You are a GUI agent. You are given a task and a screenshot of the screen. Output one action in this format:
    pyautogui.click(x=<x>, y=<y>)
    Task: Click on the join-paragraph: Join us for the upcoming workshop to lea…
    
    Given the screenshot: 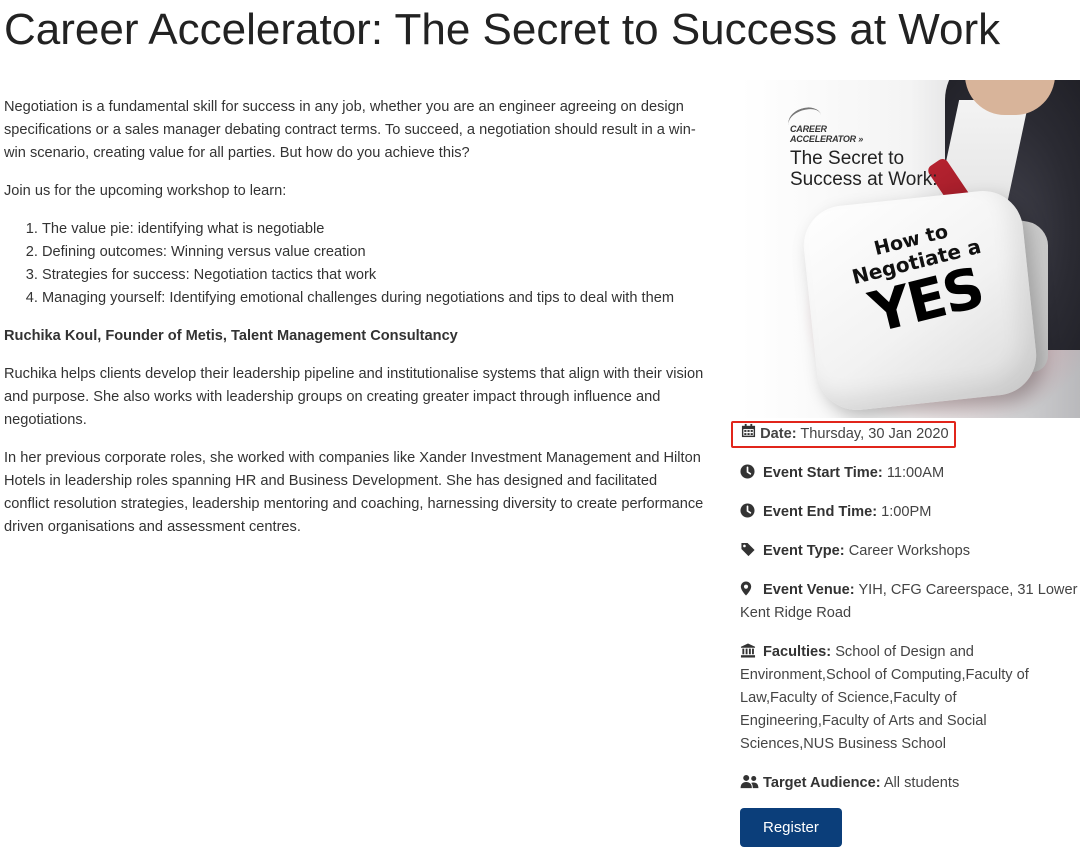 What is the action you would take?
    pyautogui.click(x=145, y=191)
    